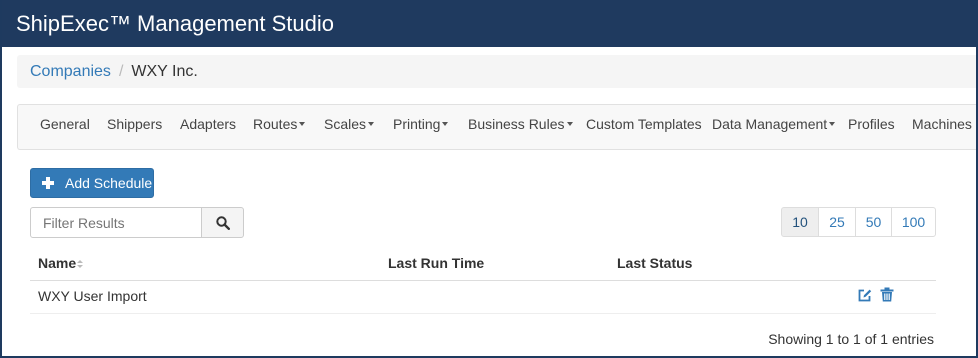 The height and width of the screenshot is (358, 978). I want to click on add-schedule-label: Add Schedule, so click(109, 183).